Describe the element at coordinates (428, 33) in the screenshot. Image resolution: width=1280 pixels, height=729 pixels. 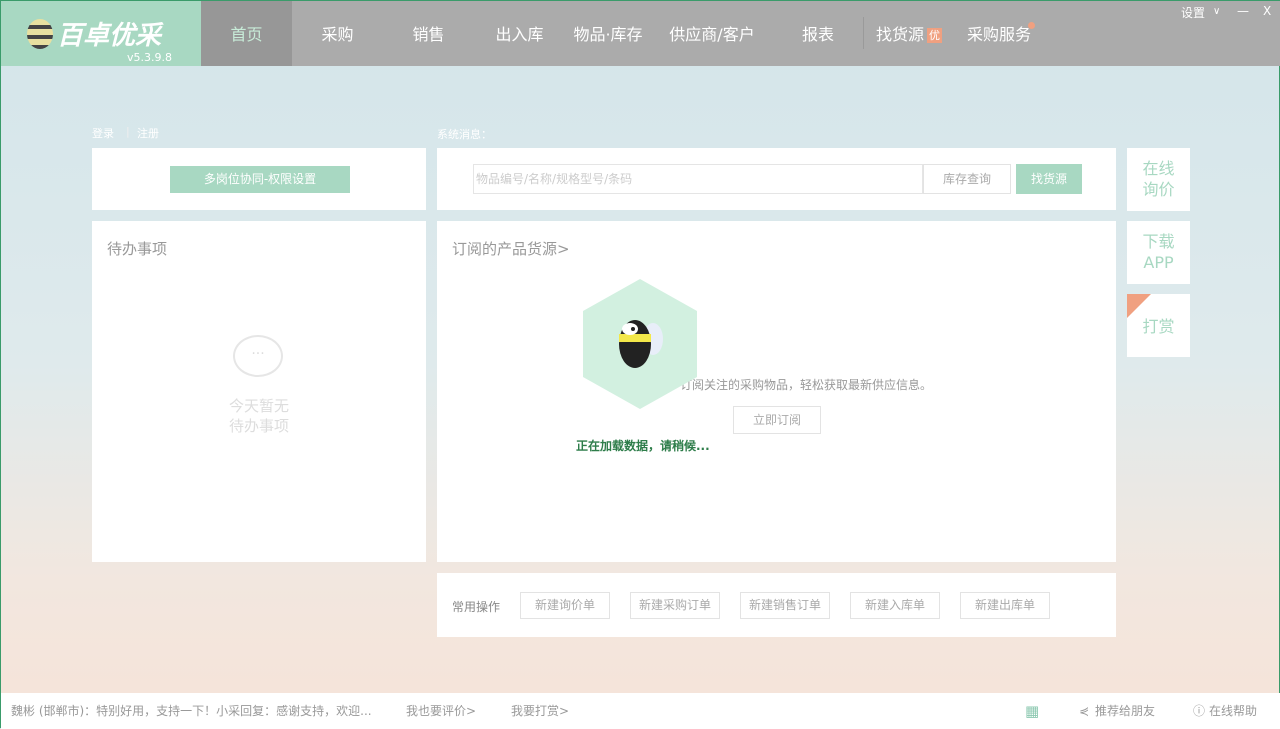
I see `nav-sales: 销售` at that location.